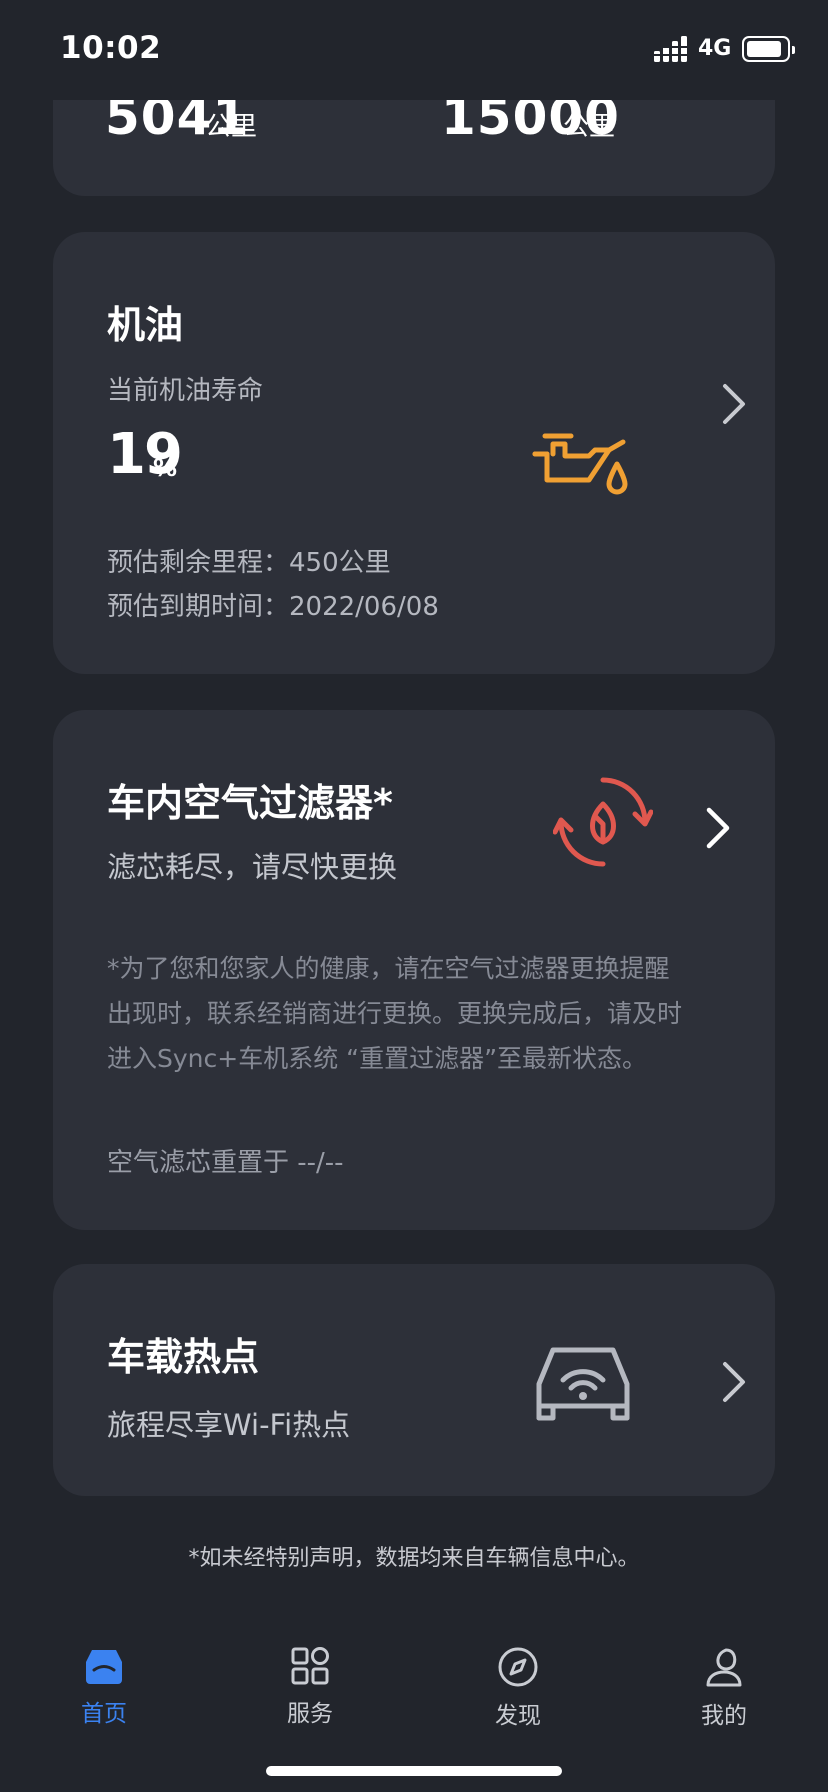 The width and height of the screenshot is (828, 1792). What do you see at coordinates (518, 1667) in the screenshot?
I see `compass-icon` at bounding box center [518, 1667].